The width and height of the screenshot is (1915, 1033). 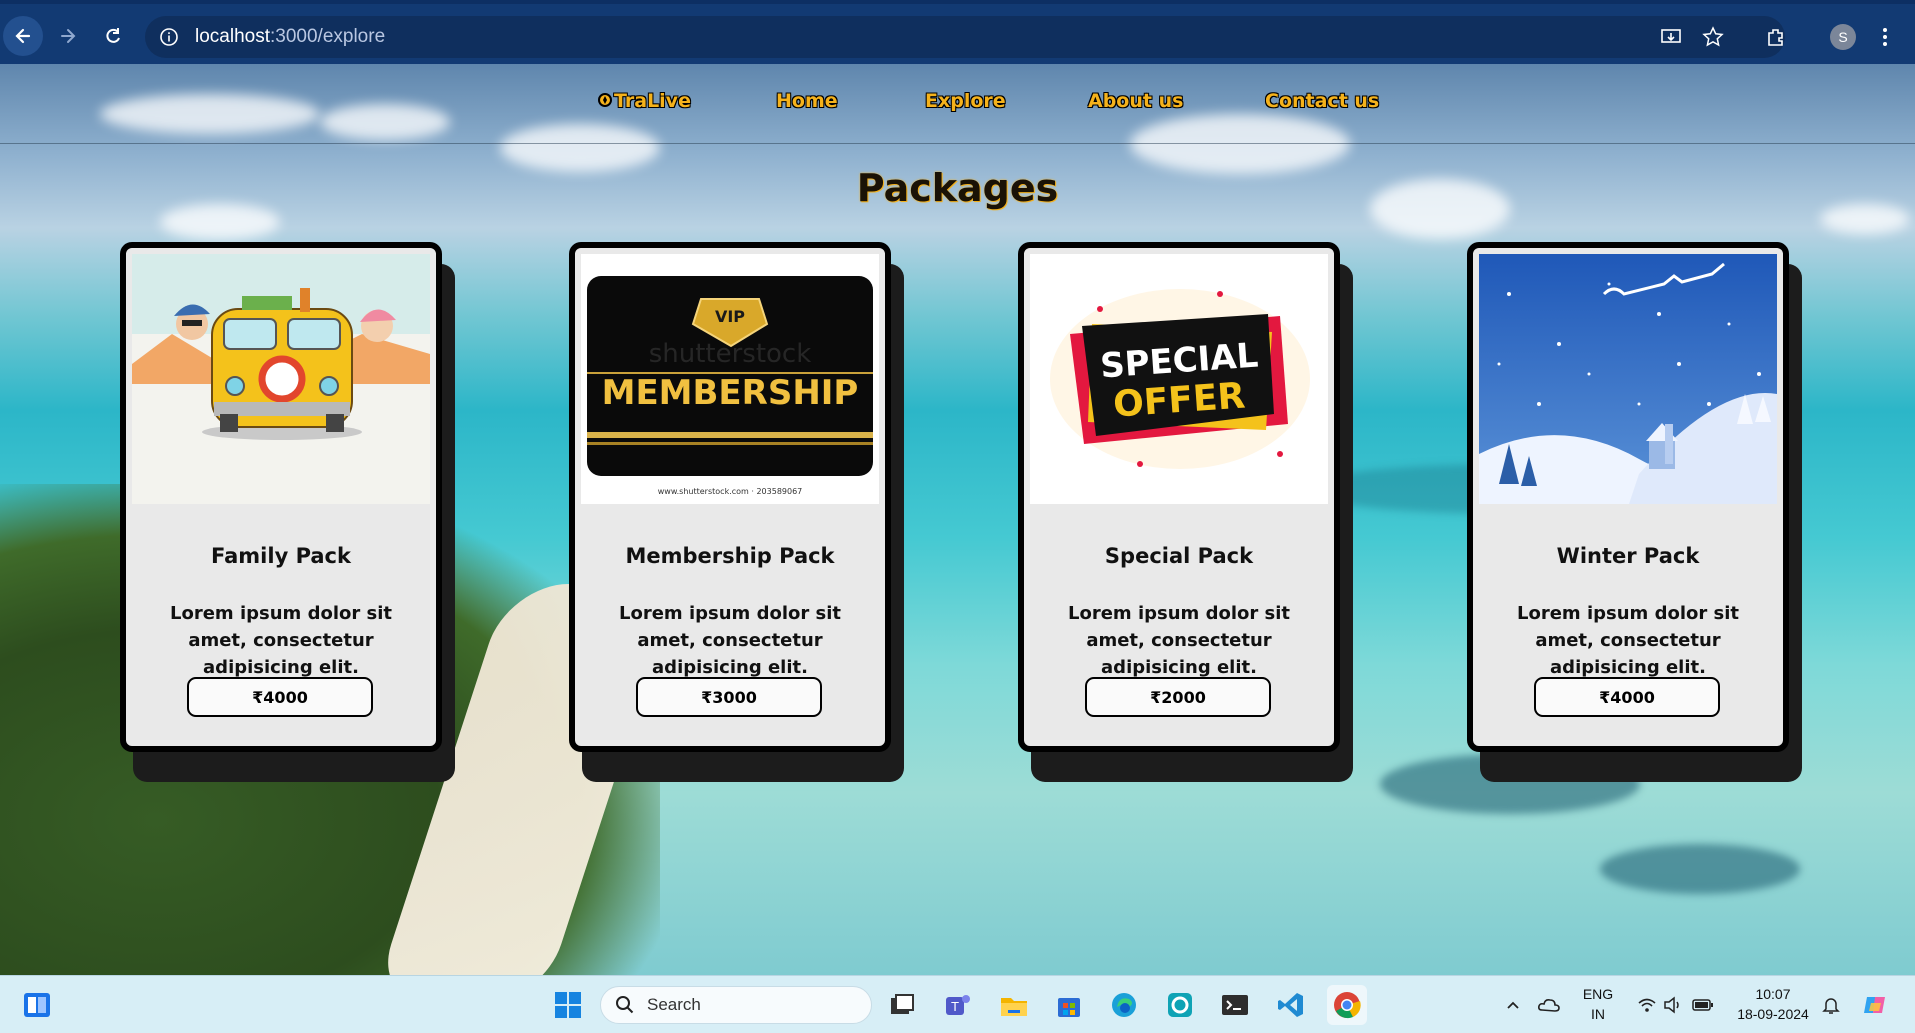 What do you see at coordinates (1124, 1005) in the screenshot?
I see `edge-icon` at bounding box center [1124, 1005].